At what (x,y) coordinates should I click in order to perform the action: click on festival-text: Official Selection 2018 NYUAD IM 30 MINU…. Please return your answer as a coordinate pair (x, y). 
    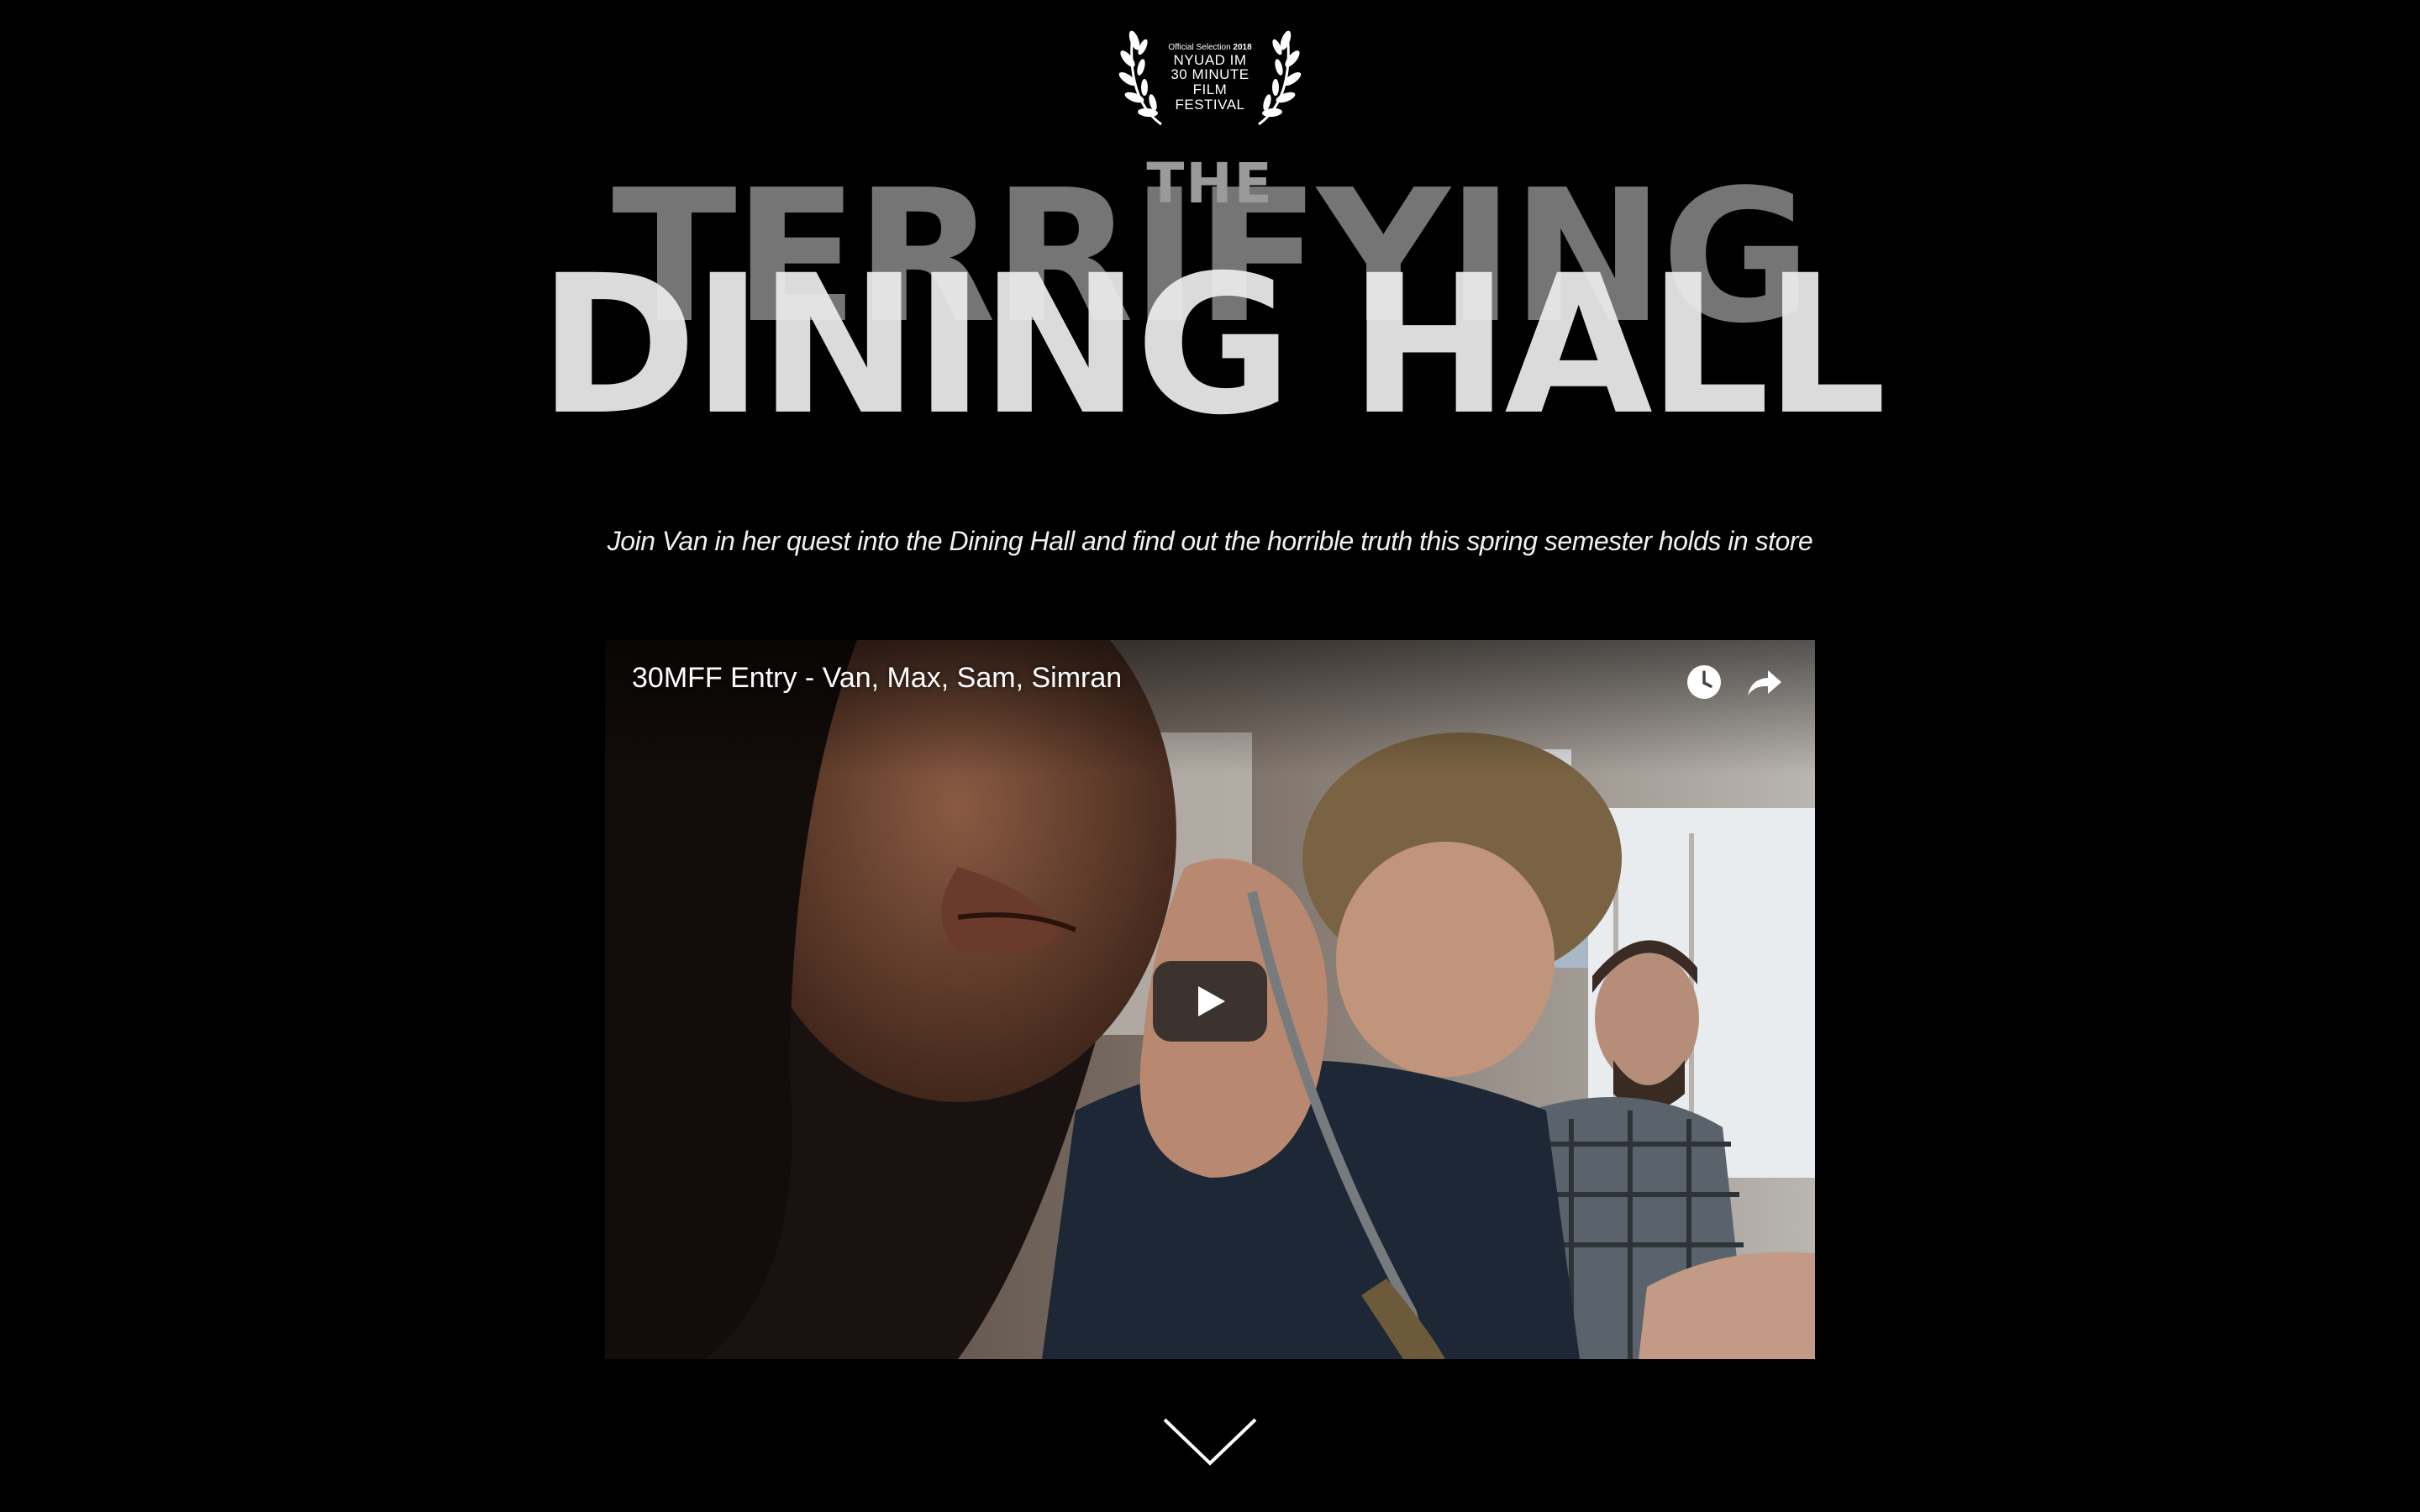
    Looking at the image, I should click on (1210, 78).